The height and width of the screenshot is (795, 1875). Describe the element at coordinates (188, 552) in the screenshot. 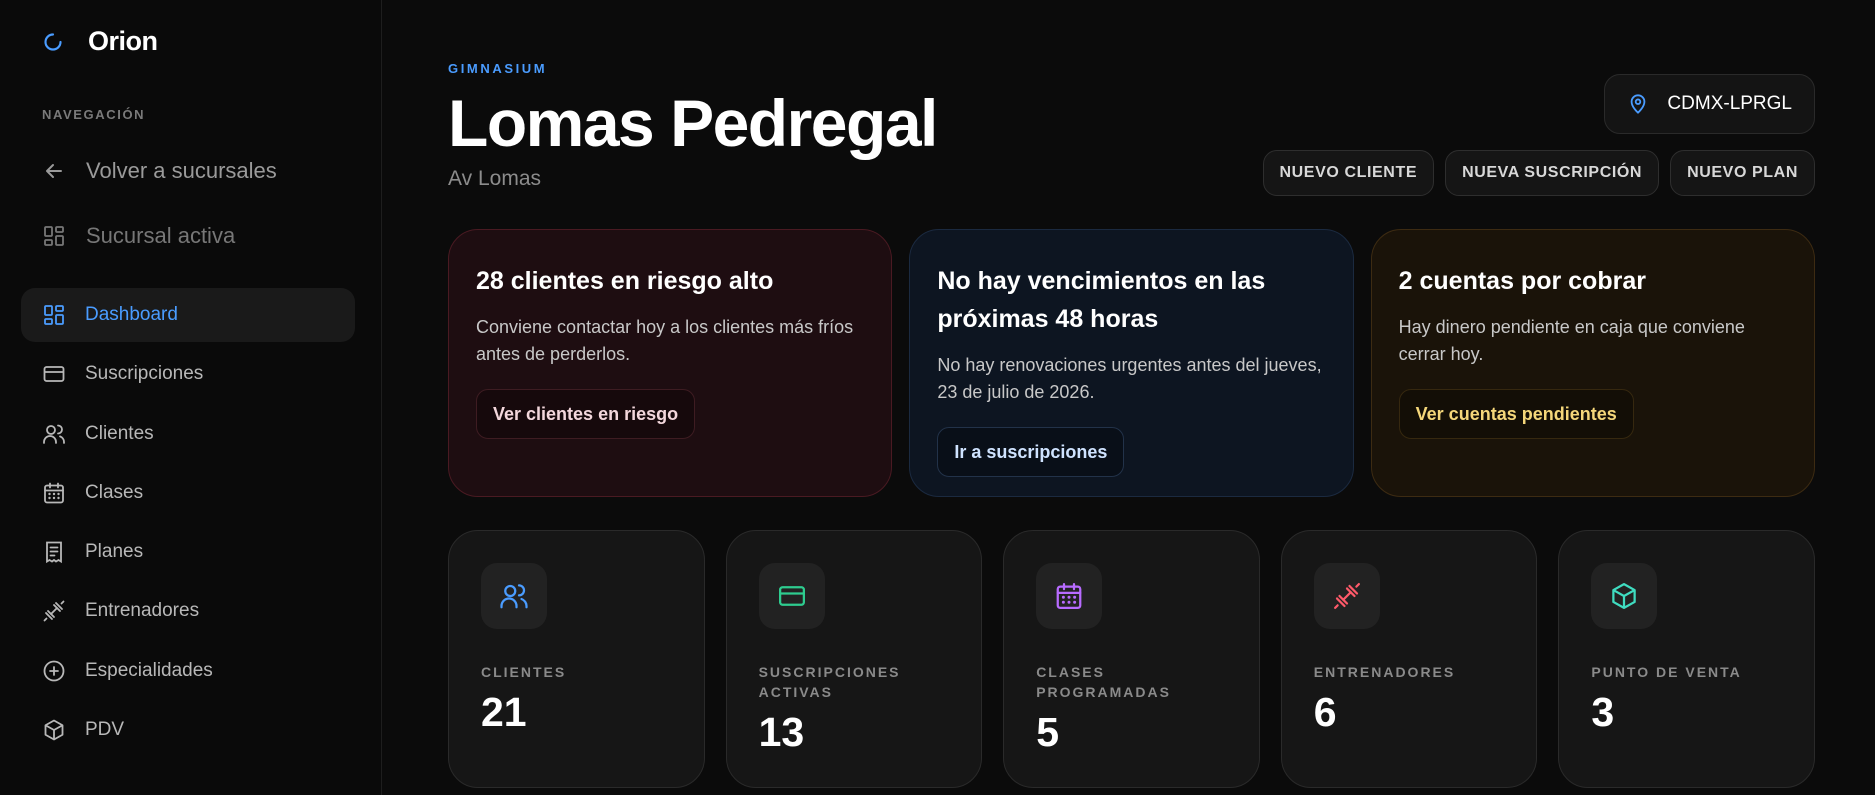

I see `sidebar-item-planes: Planes` at that location.